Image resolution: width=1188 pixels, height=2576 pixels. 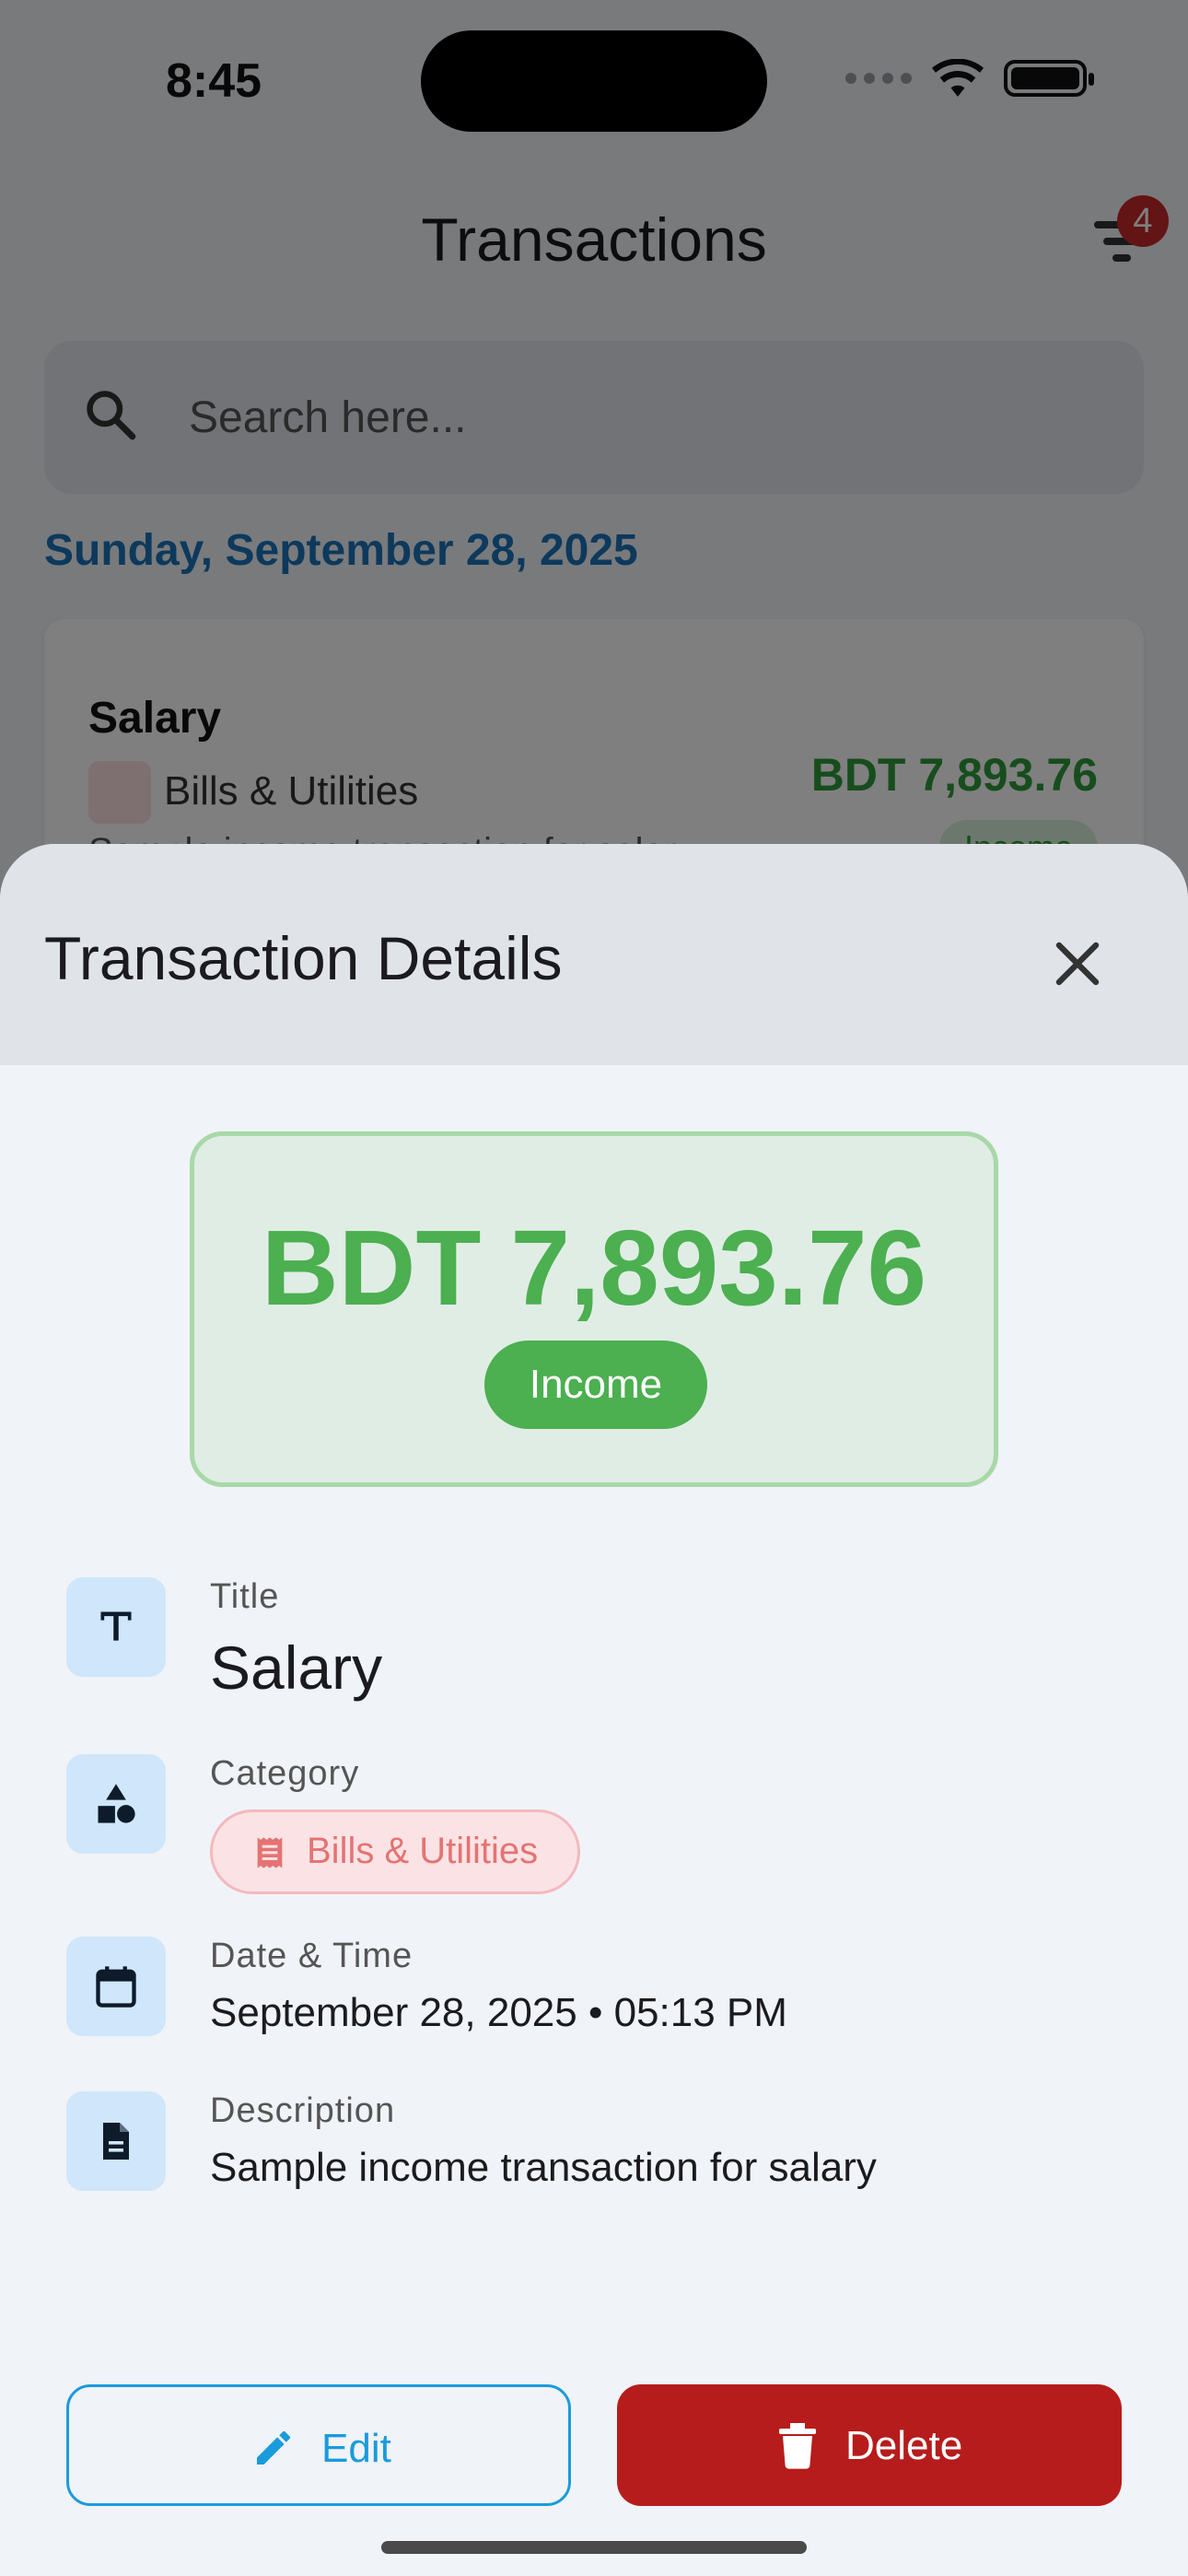 What do you see at coordinates (594, 2547) in the screenshot?
I see `home-indicator` at bounding box center [594, 2547].